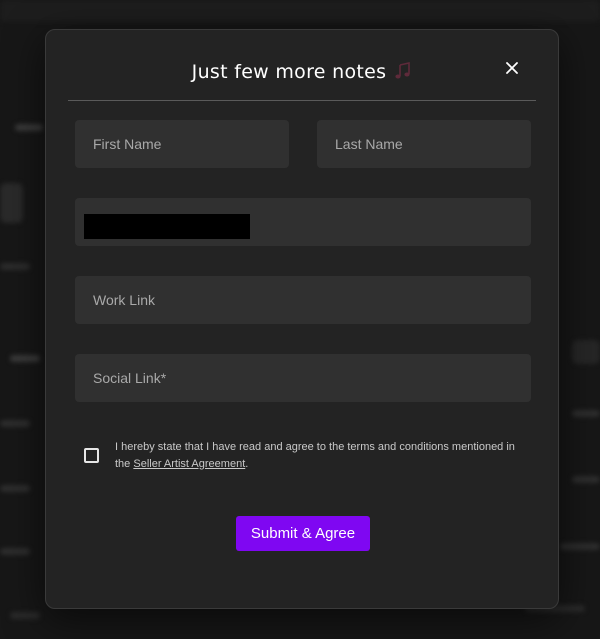 Image resolution: width=600 pixels, height=639 pixels. Describe the element at coordinates (189, 464) in the screenshot. I see `seller-artist-agreement-link: Seller Artist Agreement` at that location.